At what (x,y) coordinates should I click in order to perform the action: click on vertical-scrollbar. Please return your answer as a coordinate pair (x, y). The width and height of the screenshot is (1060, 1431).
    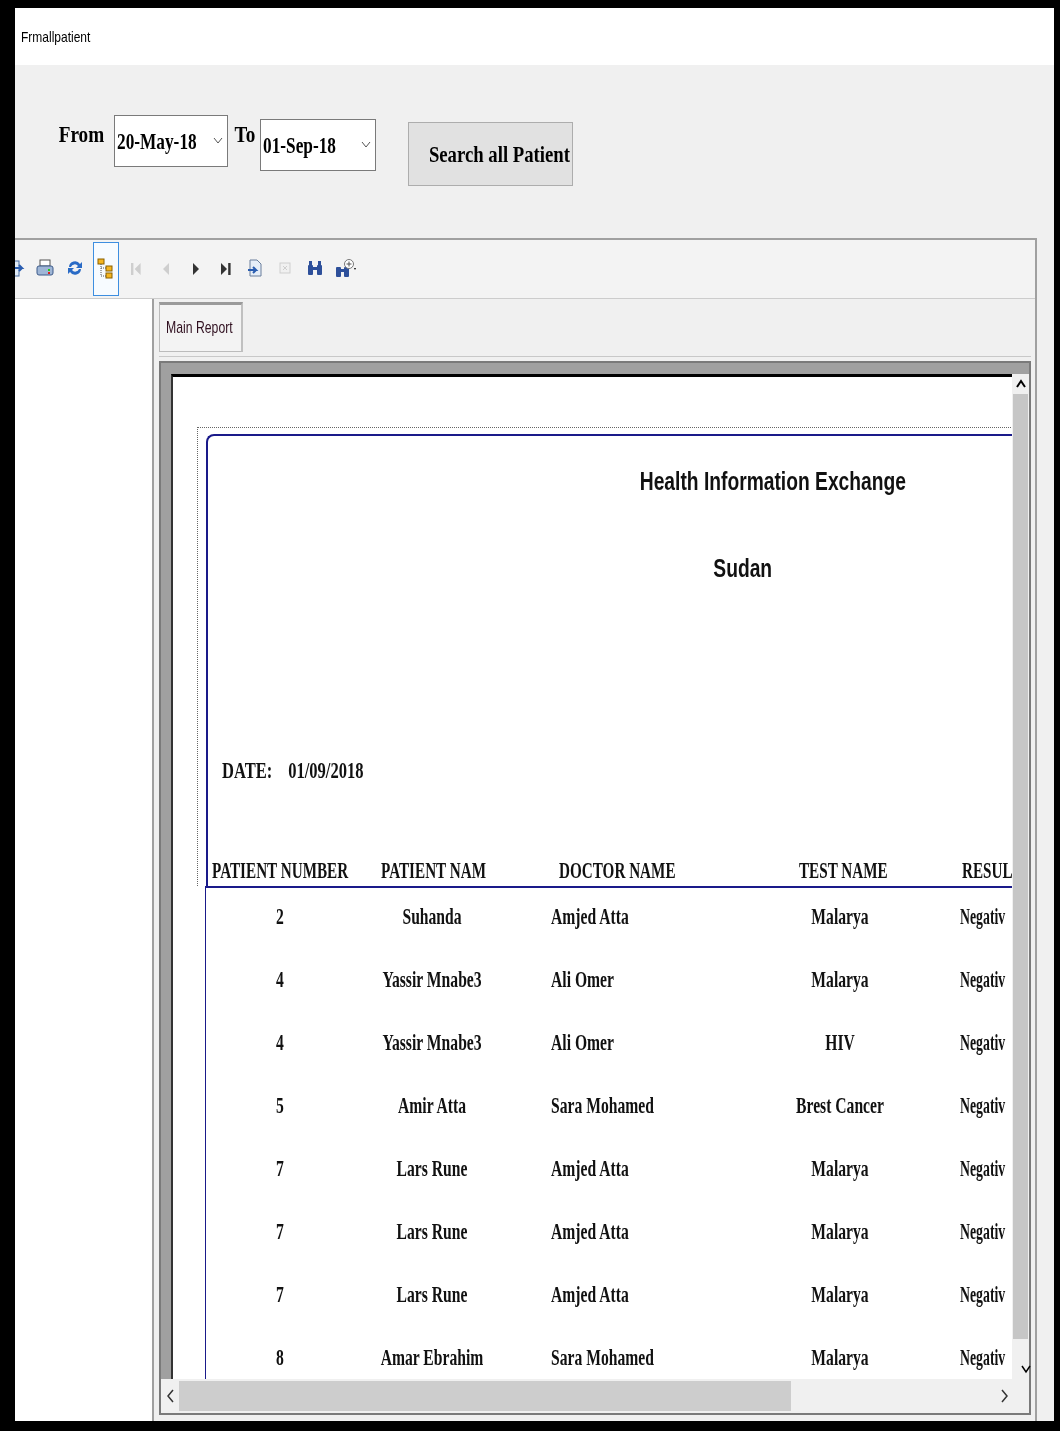
    Looking at the image, I should click on (1020, 876).